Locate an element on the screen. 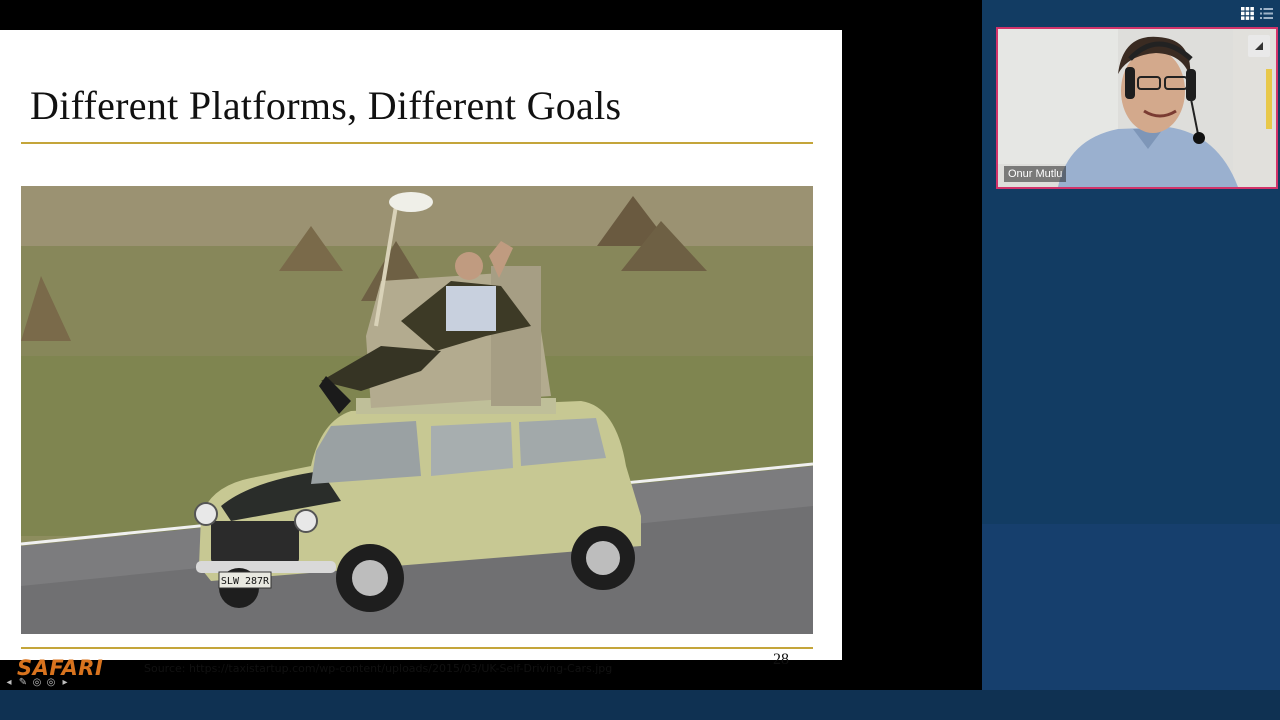  panel-empty-area is located at coordinates (1131, 607).